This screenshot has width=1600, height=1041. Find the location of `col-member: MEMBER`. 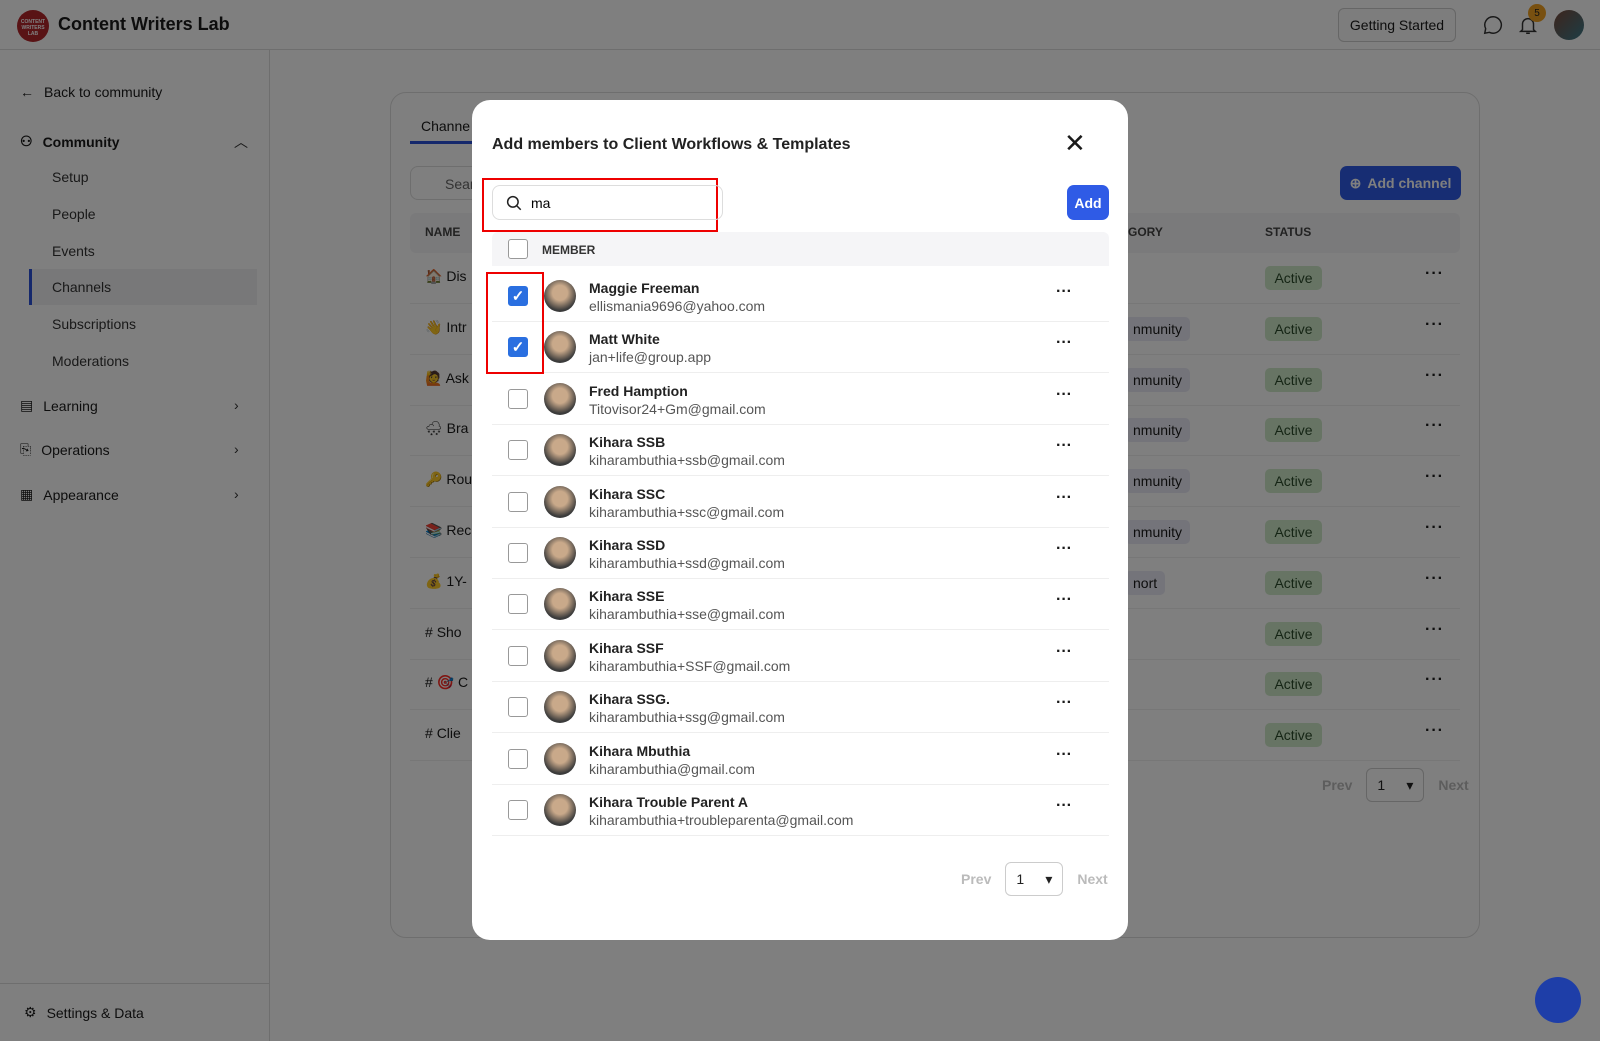

col-member: MEMBER is located at coordinates (569, 250).